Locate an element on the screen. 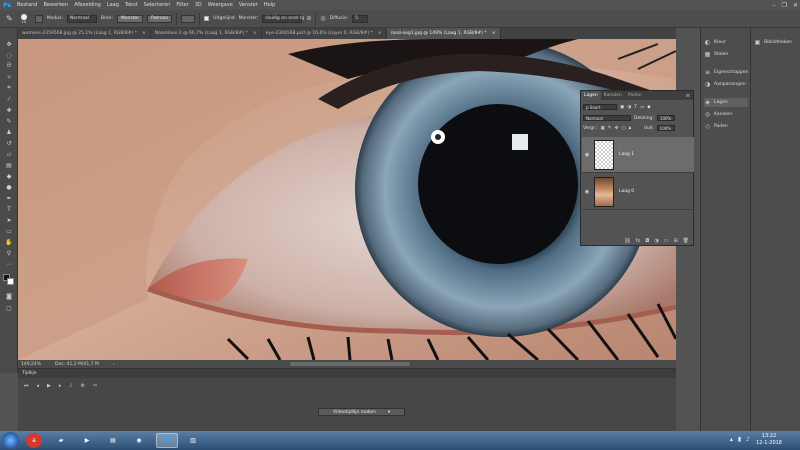  clock: 13:22 12-1-2018 is located at coordinates (769, 440).